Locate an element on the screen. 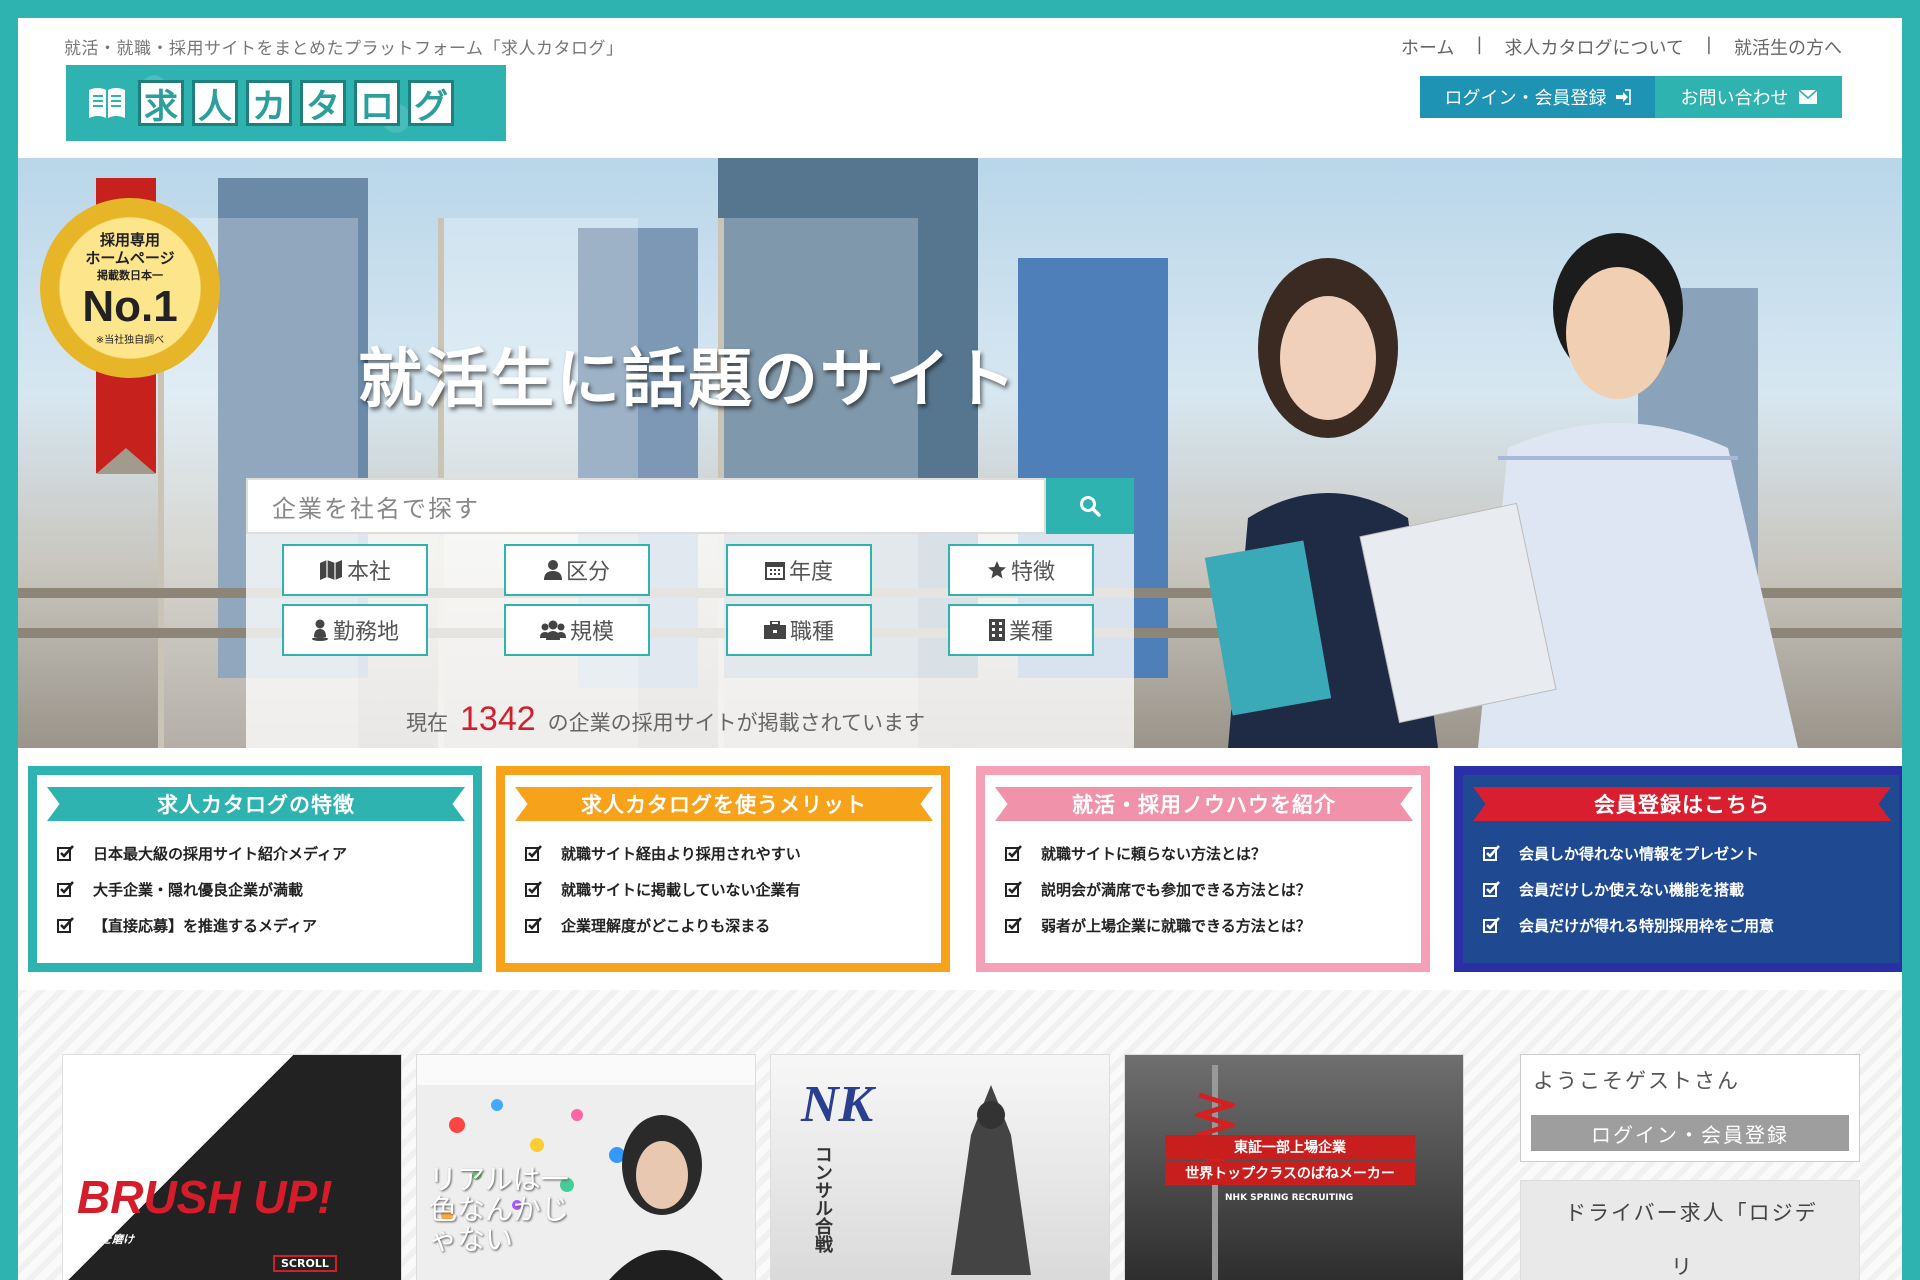  nav-home: ホーム is located at coordinates (1427, 47).